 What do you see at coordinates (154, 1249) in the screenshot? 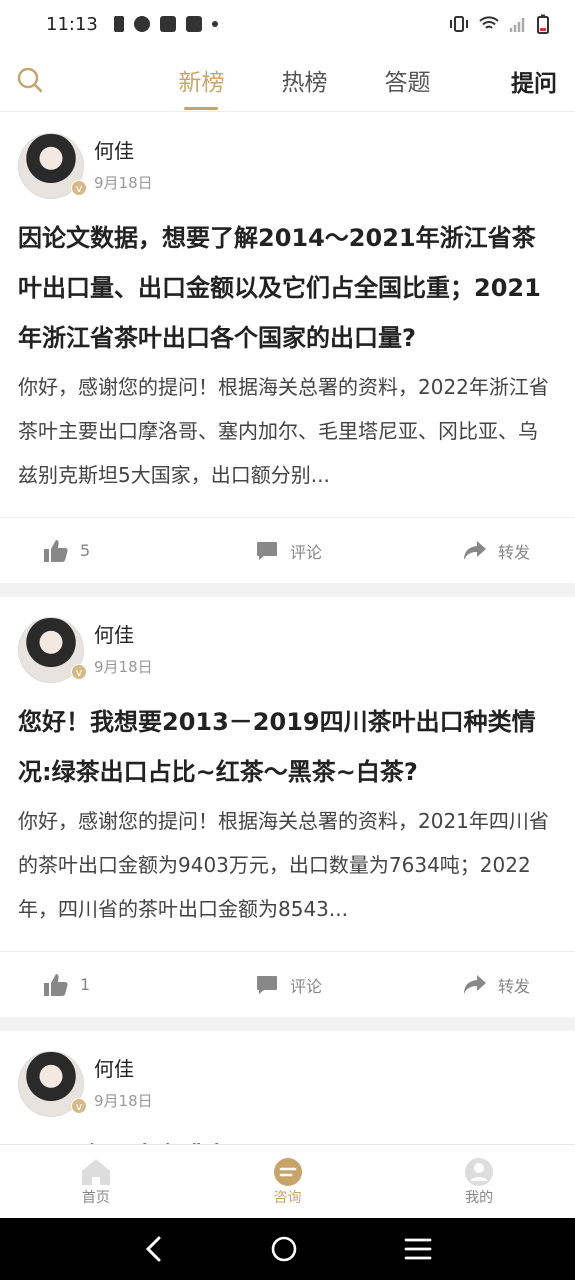
I see `back-icon` at bounding box center [154, 1249].